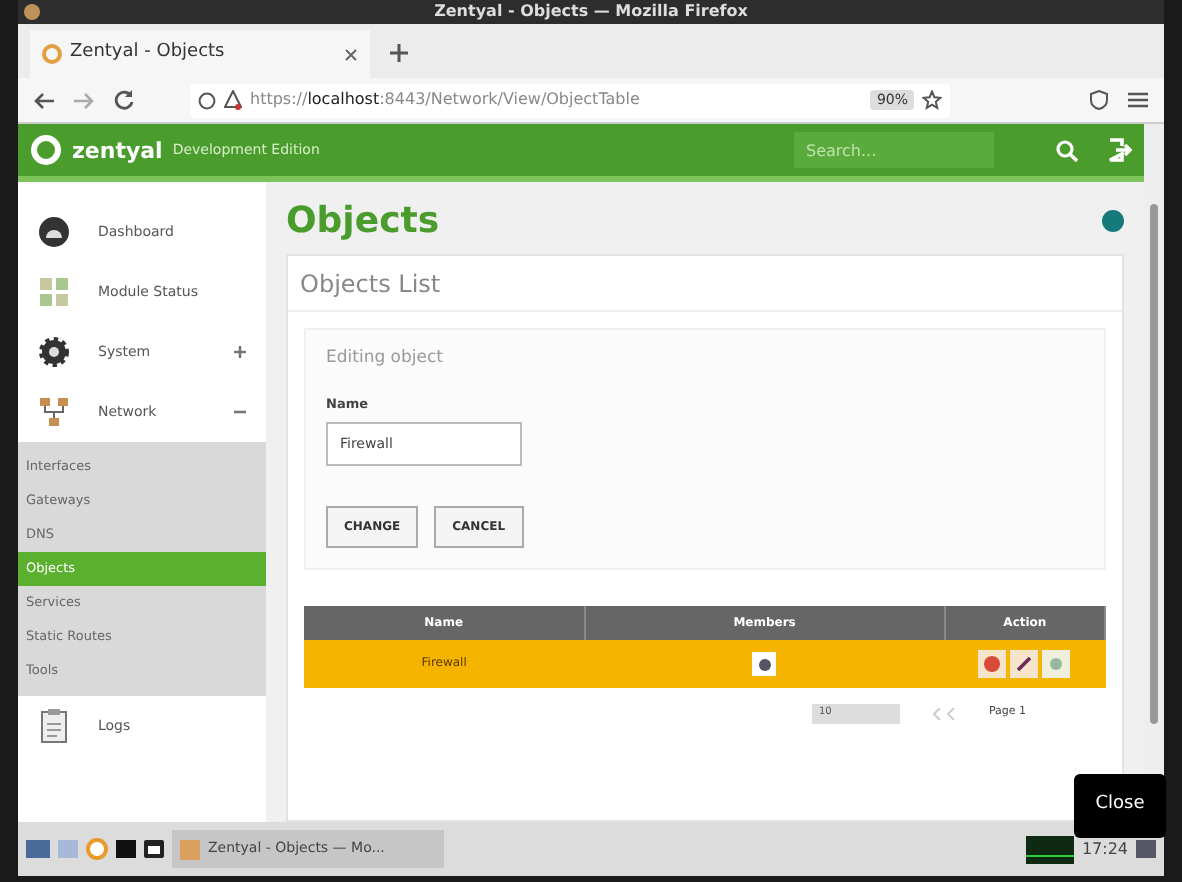 This screenshot has height=882, width=1182. I want to click on tab-title: Zentyal - Objects, so click(148, 53).